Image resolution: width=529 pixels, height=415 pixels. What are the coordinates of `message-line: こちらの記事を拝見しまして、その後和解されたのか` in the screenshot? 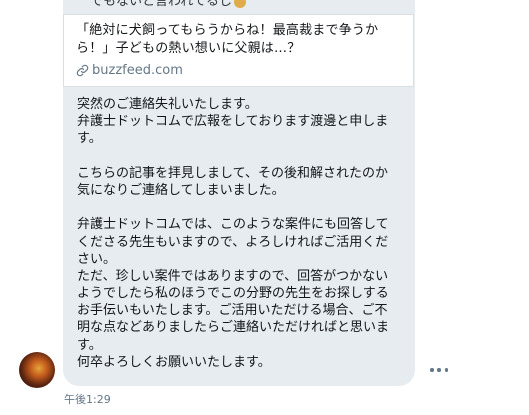 It's located at (232, 173).